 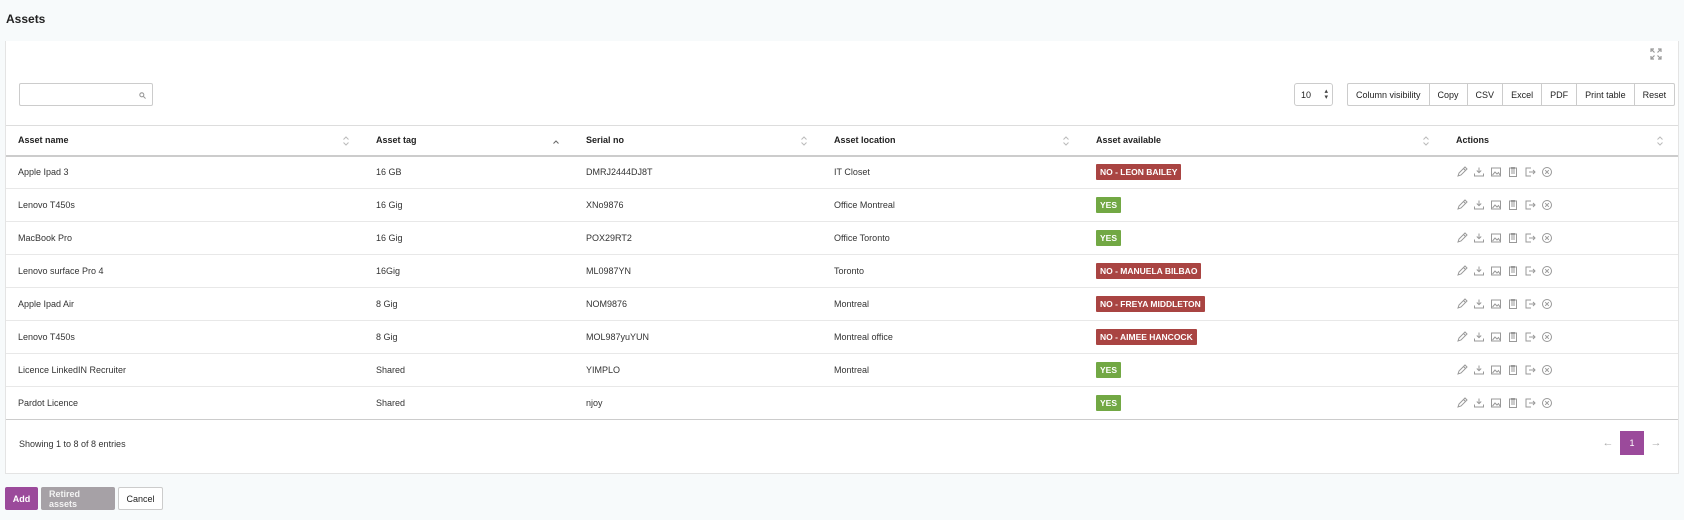 I want to click on cell-asset-location: Office Montreal, so click(x=953, y=205).